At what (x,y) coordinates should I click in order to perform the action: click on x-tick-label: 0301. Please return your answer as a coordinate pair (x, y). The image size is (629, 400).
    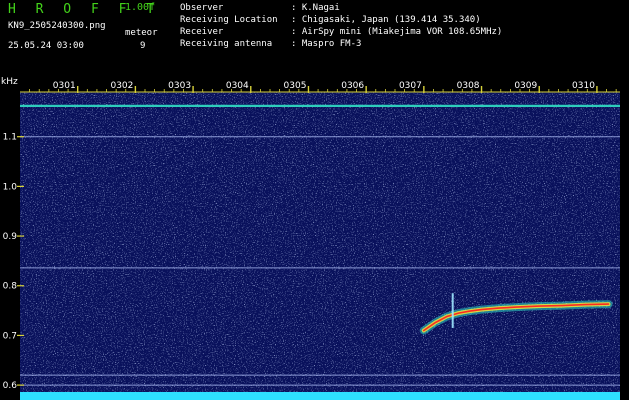
    Looking at the image, I should click on (64, 86).